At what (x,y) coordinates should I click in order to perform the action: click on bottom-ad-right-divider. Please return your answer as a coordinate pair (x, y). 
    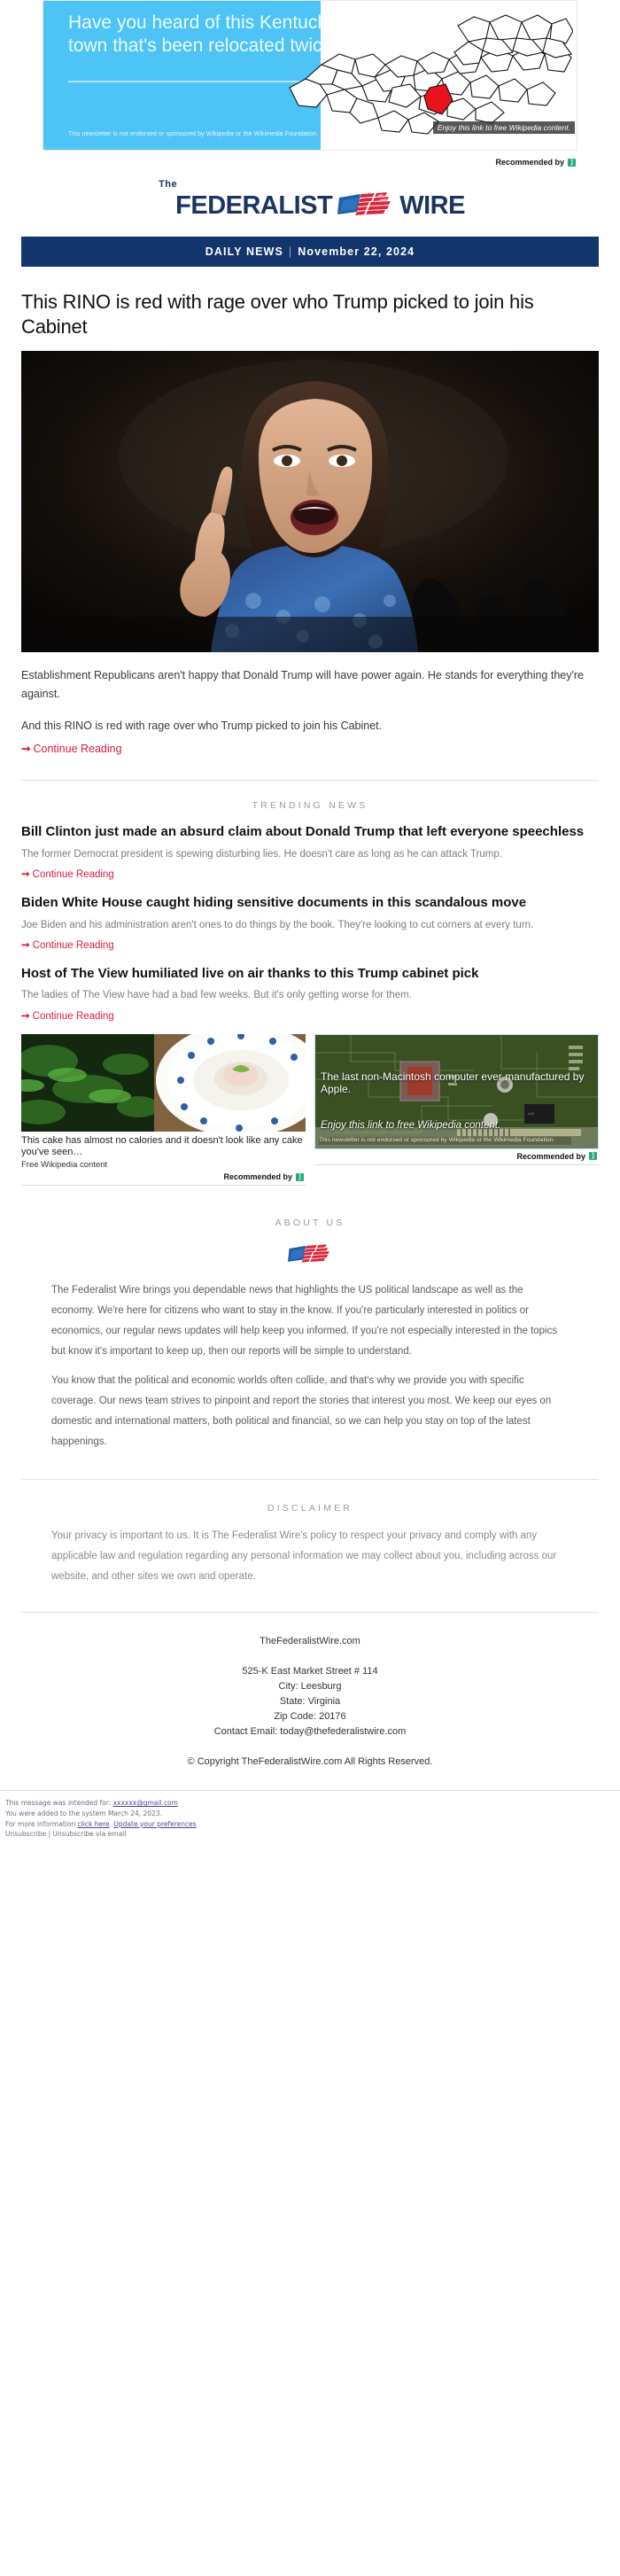
    Looking at the image, I should click on (457, 1164).